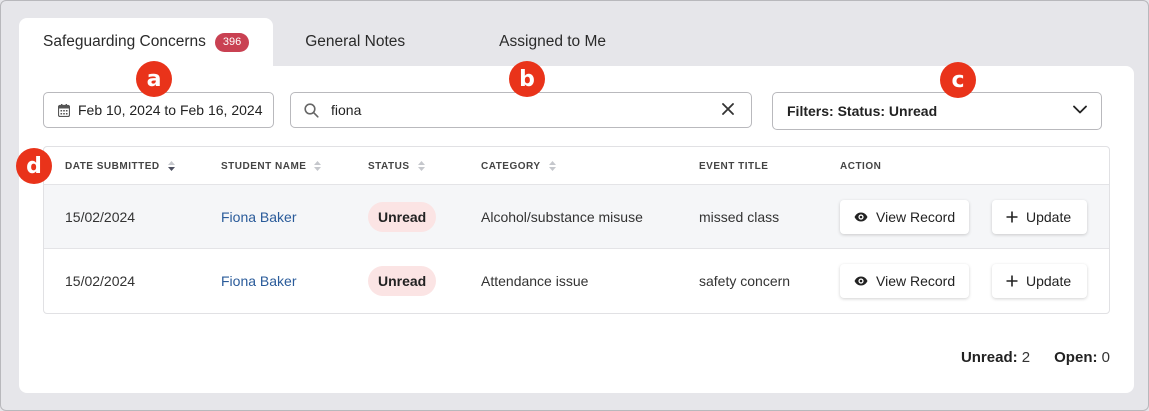 This screenshot has height=411, width=1149. Describe the element at coordinates (1035, 357) in the screenshot. I see `summary-counts: Unread: 2 Open: 0` at that location.